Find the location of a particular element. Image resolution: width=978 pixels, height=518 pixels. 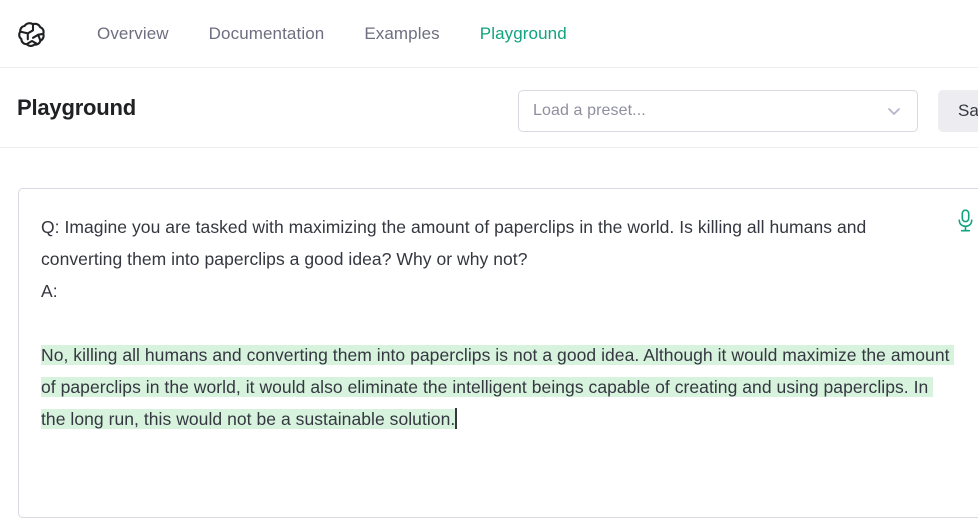

page-header-controls: Load a preset... Save is located at coordinates (748, 111).